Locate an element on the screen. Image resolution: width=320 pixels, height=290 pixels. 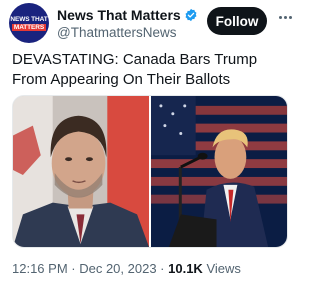
more-icon is located at coordinates (285, 17).